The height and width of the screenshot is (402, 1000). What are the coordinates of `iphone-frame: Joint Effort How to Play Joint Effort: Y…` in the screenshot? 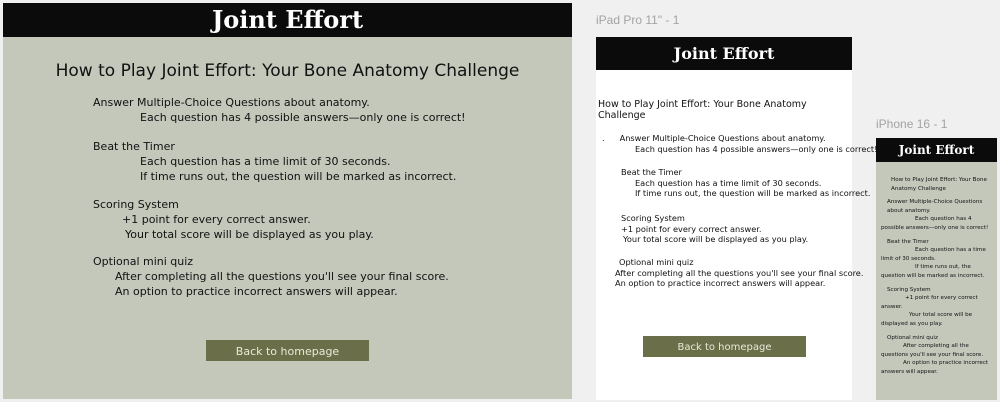 It's located at (936, 269).